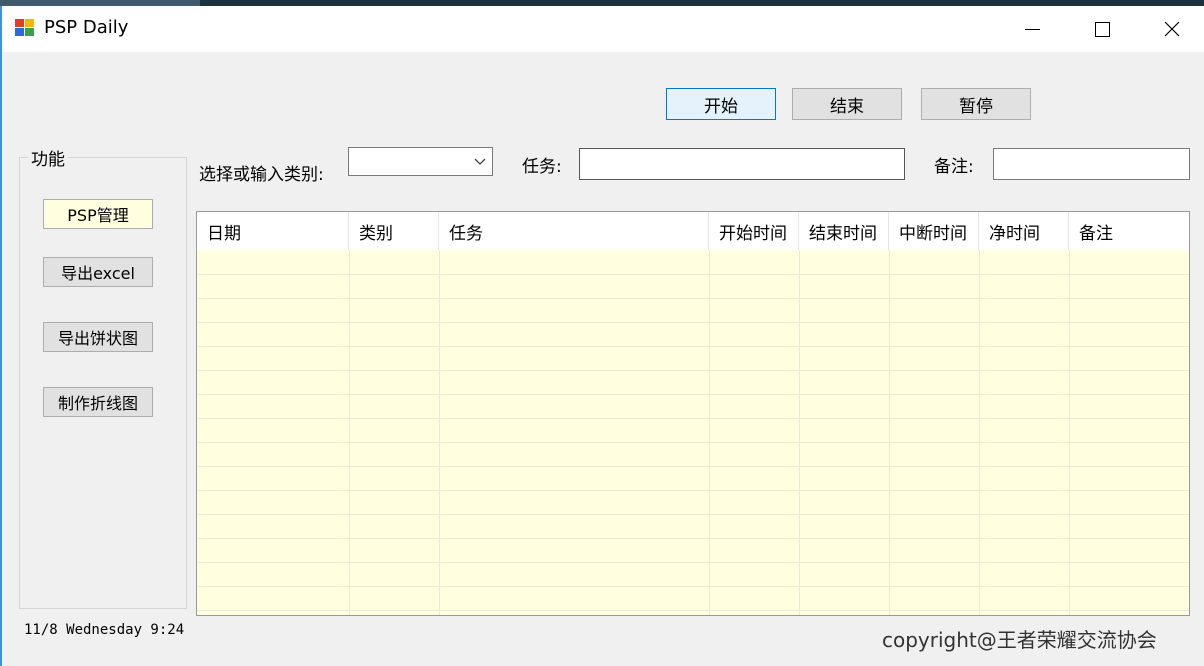  Describe the element at coordinates (1091, 164) in the screenshot. I see `note-input` at that location.